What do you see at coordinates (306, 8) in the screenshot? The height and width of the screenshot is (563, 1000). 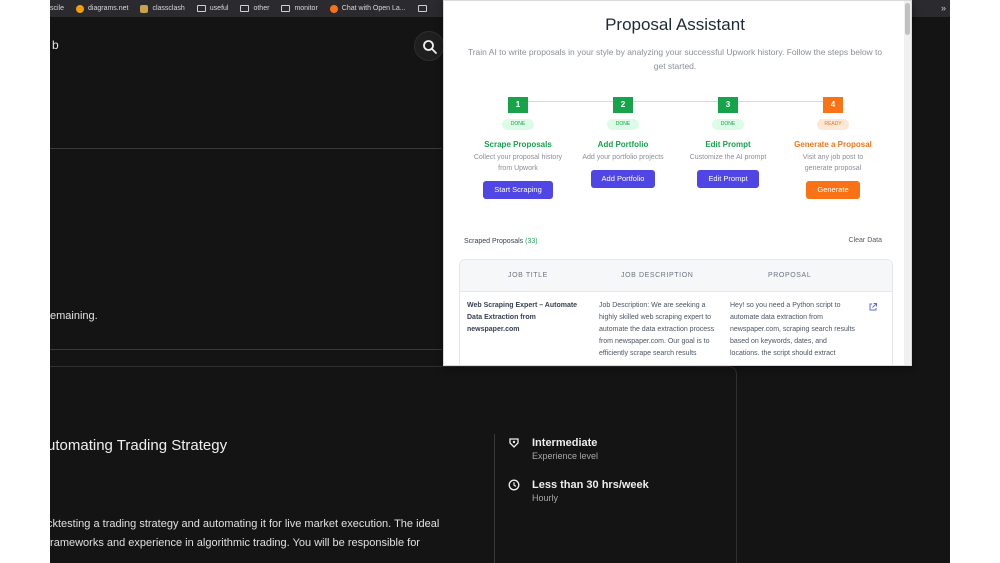 I see `bookmark-label: monitor` at bounding box center [306, 8].